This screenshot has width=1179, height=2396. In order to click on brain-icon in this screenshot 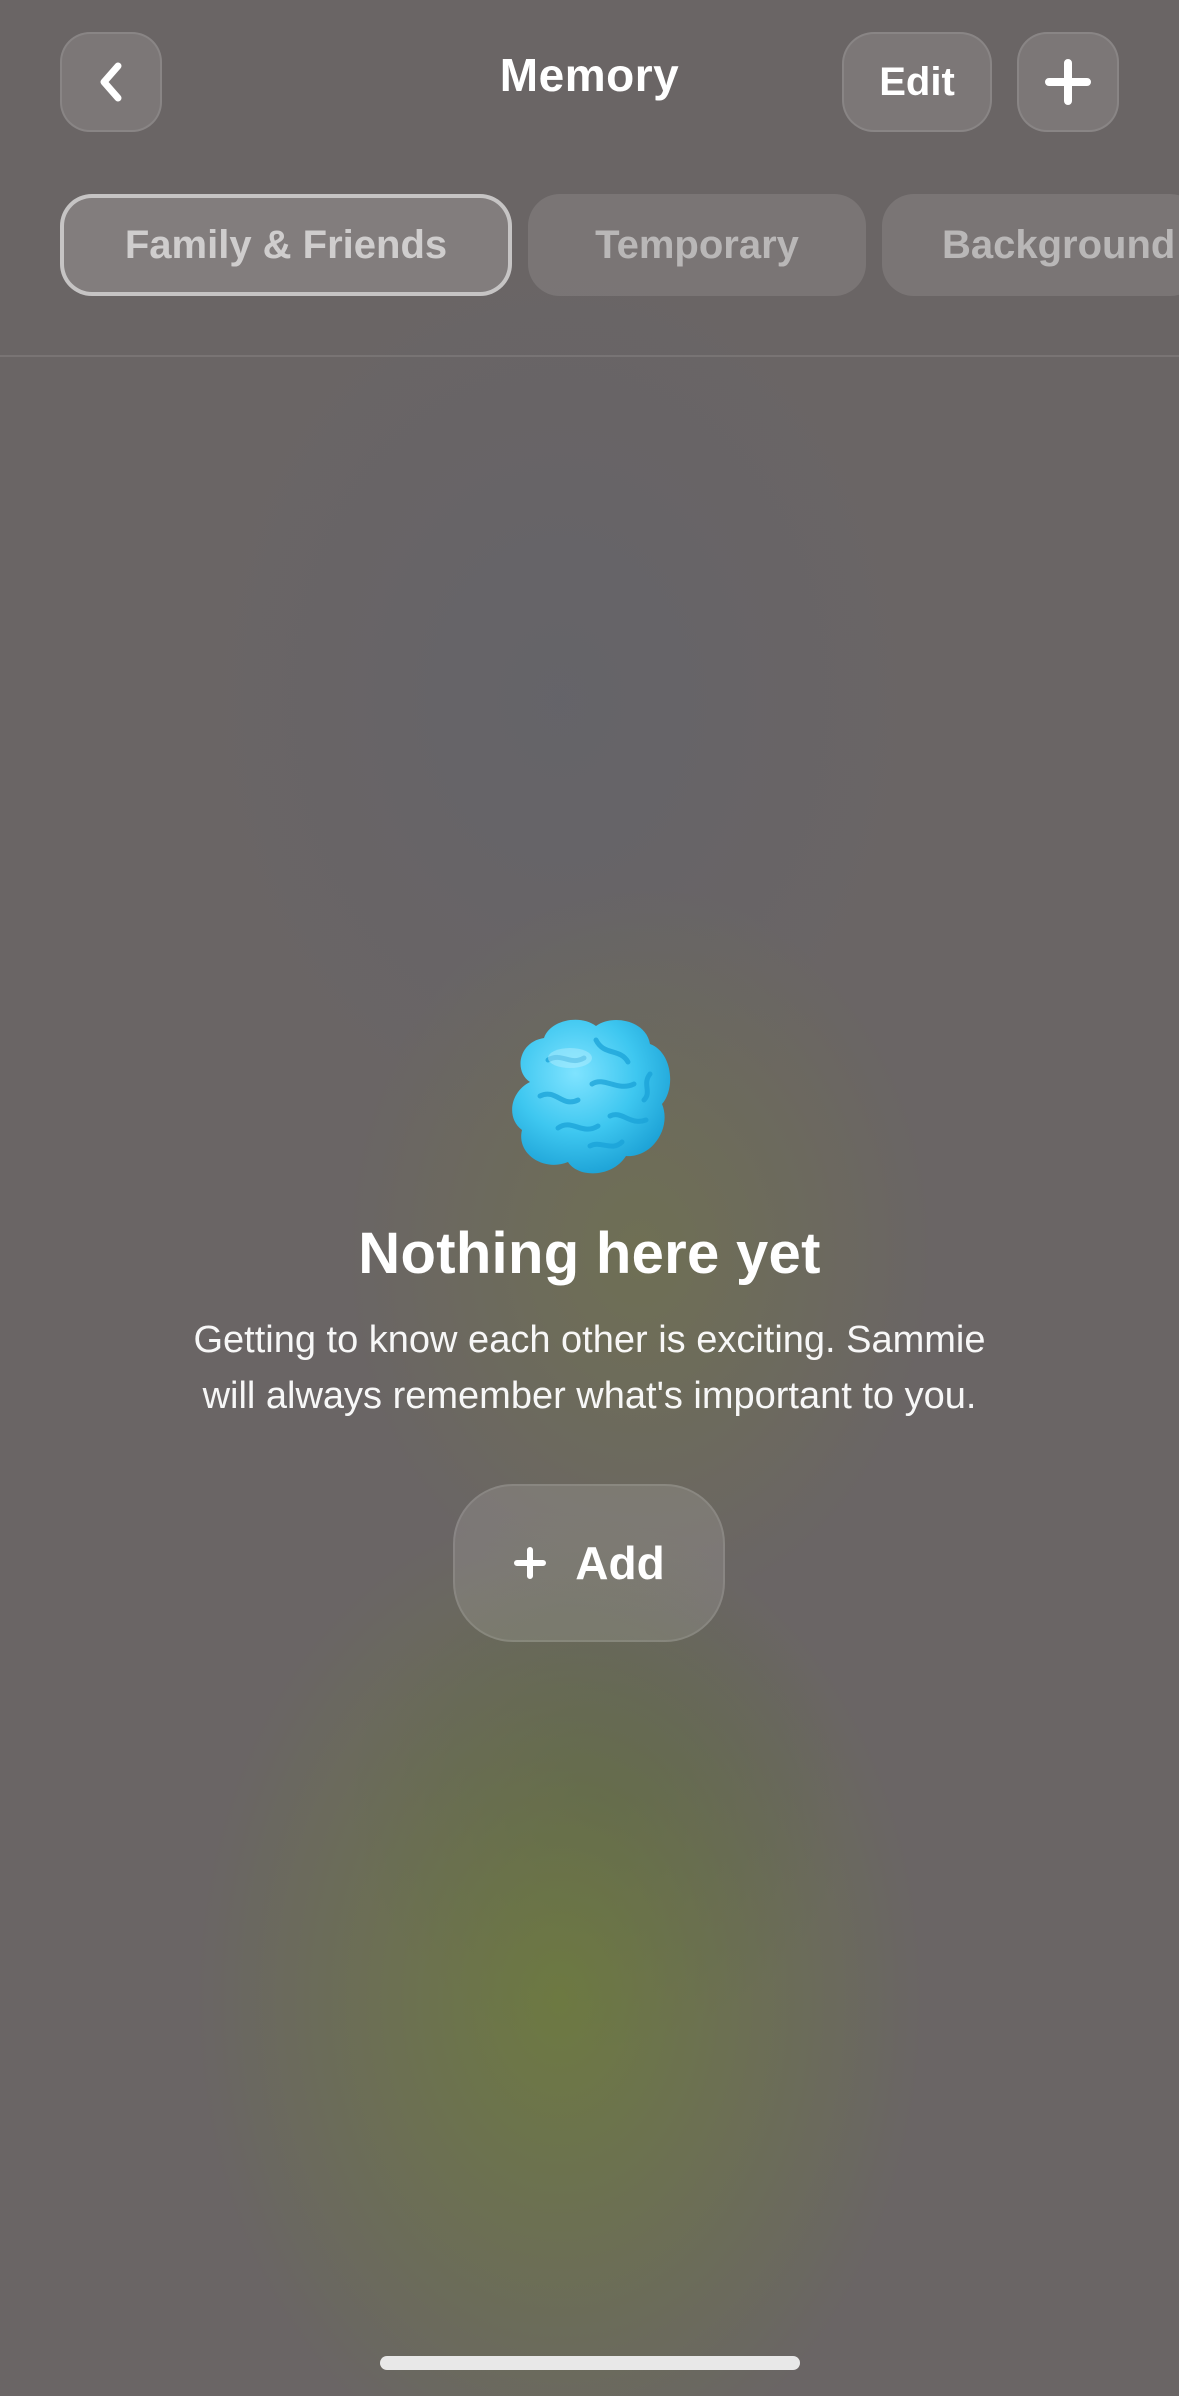, I will do `click(591, 1096)`.